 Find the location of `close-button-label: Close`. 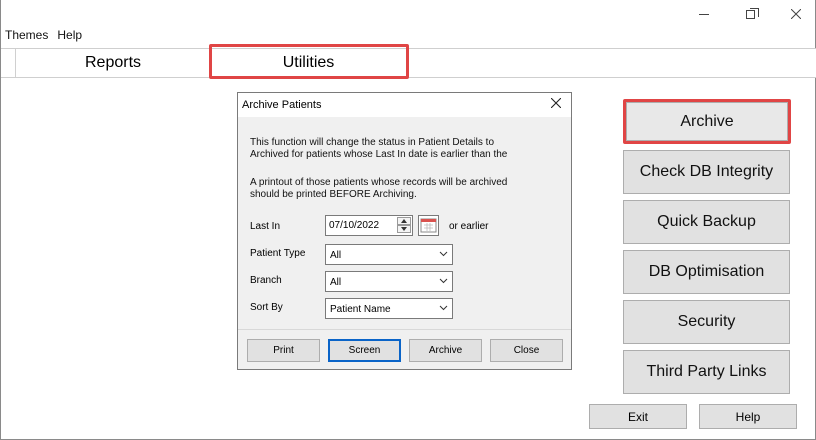

close-button-label: Close is located at coordinates (526, 350).